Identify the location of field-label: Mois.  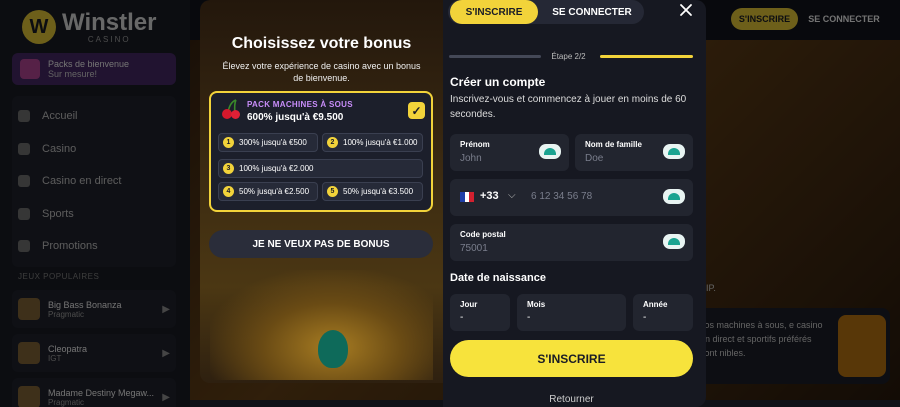
(536, 304).